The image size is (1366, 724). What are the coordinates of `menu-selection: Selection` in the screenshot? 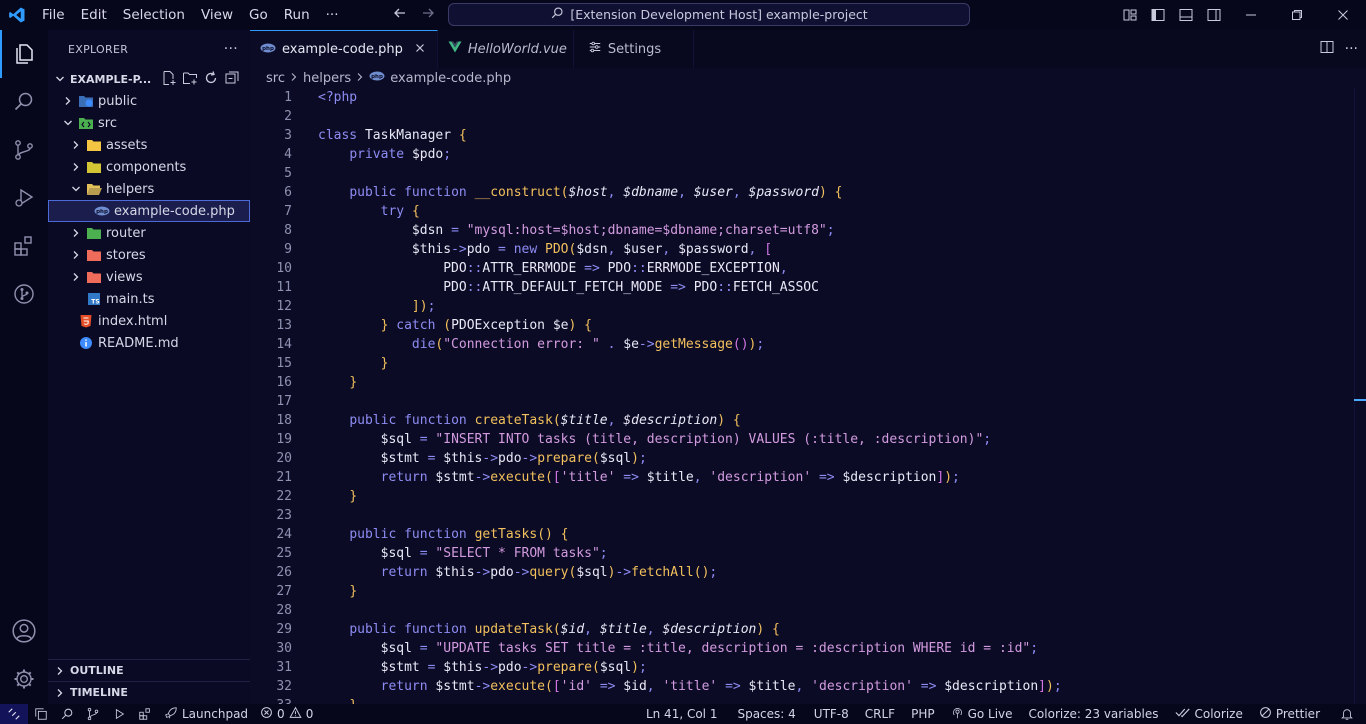 It's located at (154, 15).